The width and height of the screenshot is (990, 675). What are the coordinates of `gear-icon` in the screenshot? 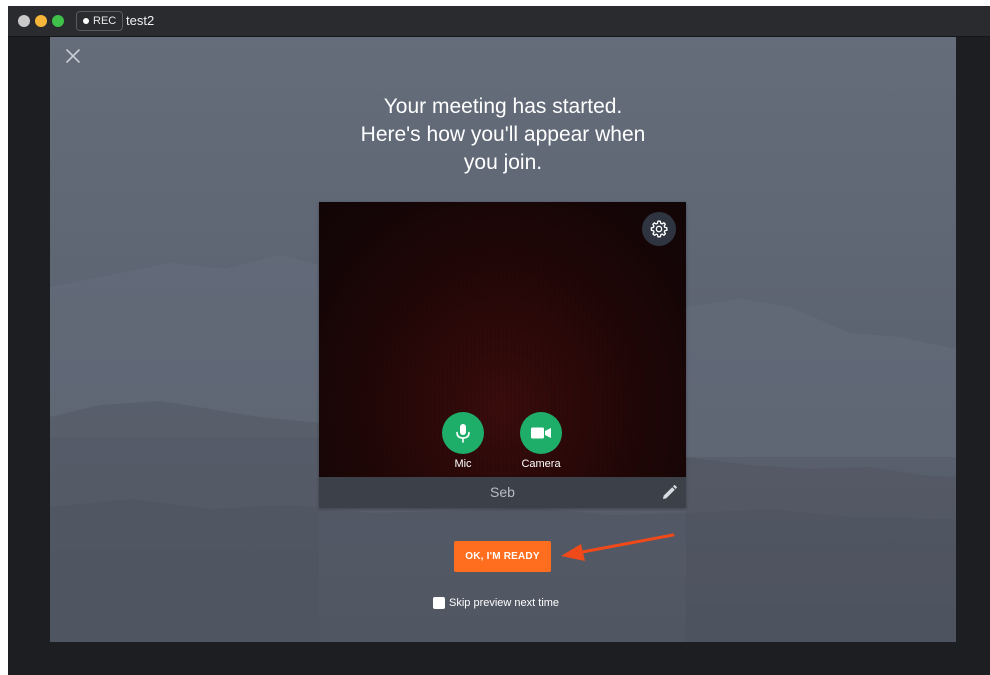 It's located at (659, 229).